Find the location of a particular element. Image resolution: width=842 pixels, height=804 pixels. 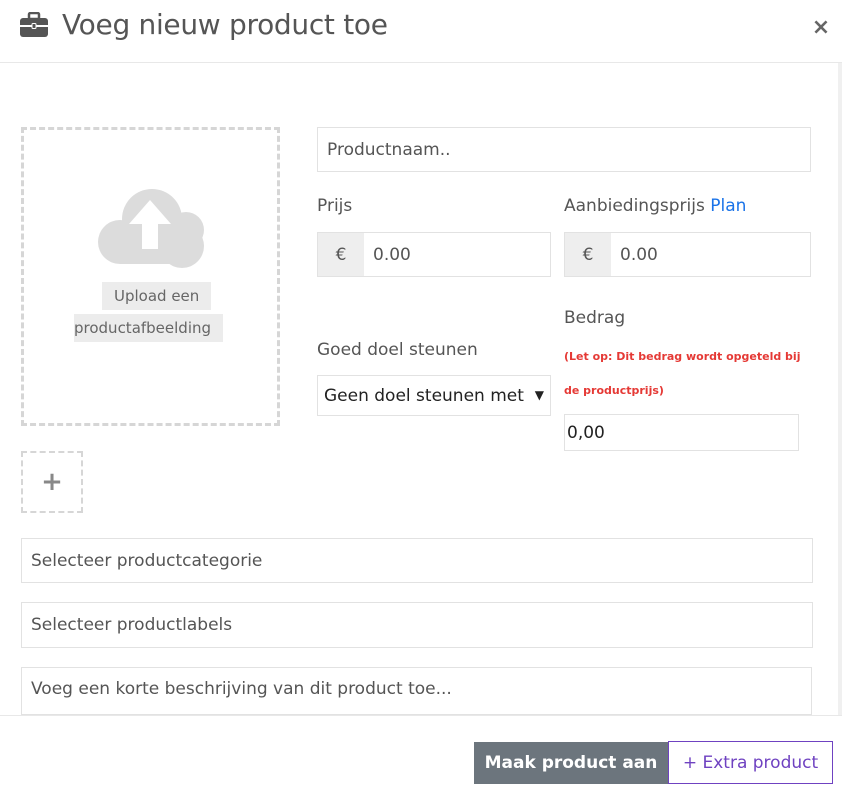

caret-down-icon: ▼ is located at coordinates (539, 395).